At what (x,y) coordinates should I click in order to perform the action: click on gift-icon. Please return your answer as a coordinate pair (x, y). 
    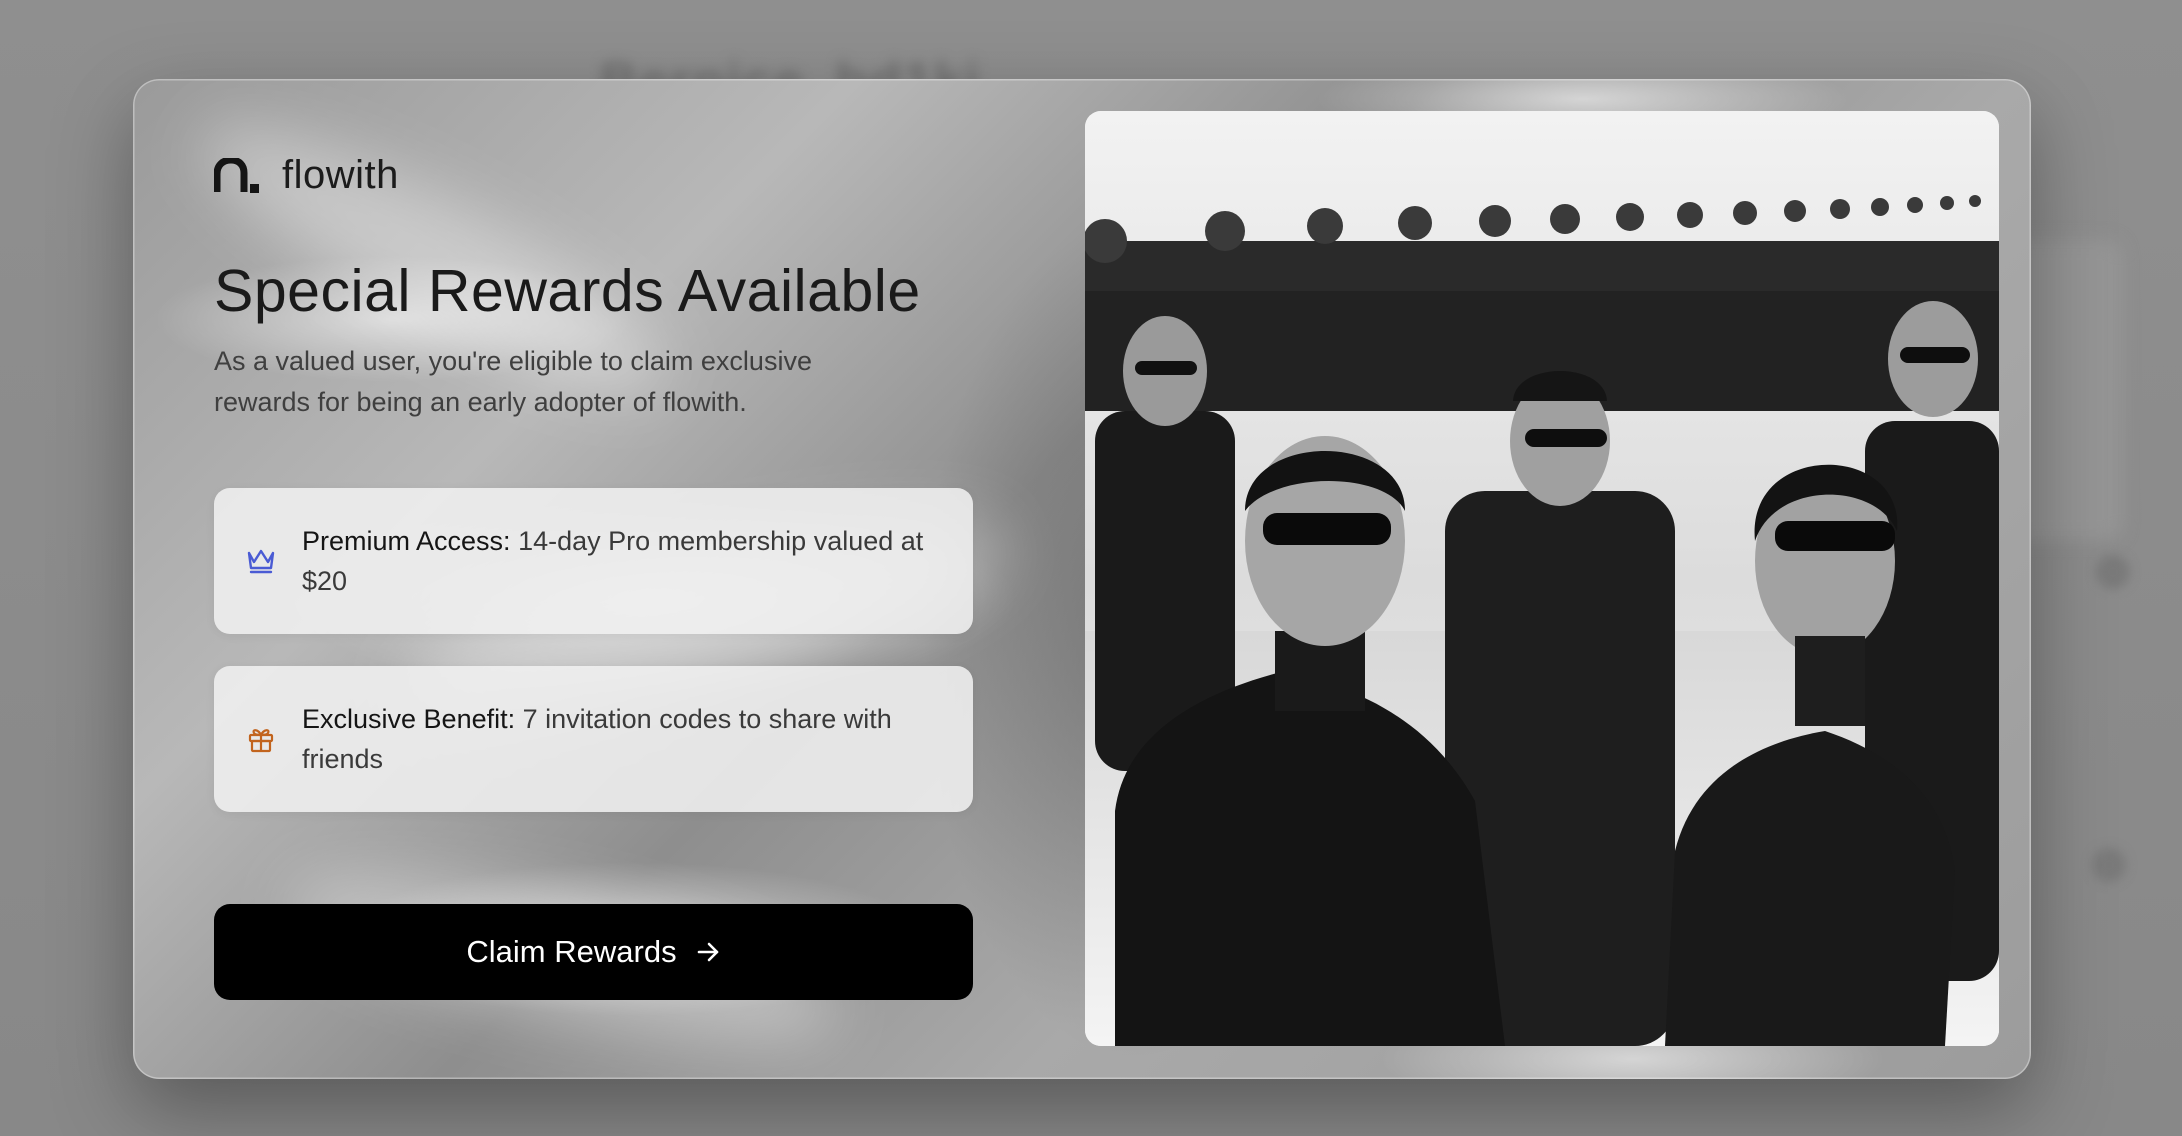
    Looking at the image, I should click on (261, 739).